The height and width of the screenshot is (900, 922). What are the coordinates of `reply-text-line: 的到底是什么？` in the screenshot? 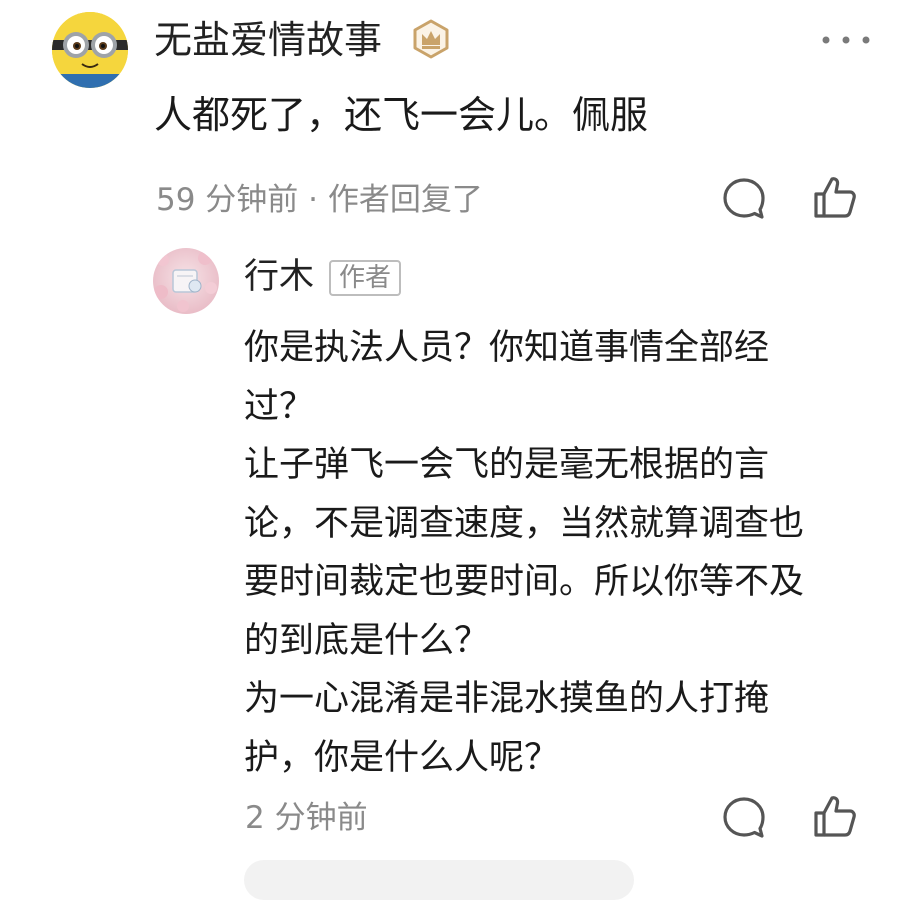 It's located at (367, 640).